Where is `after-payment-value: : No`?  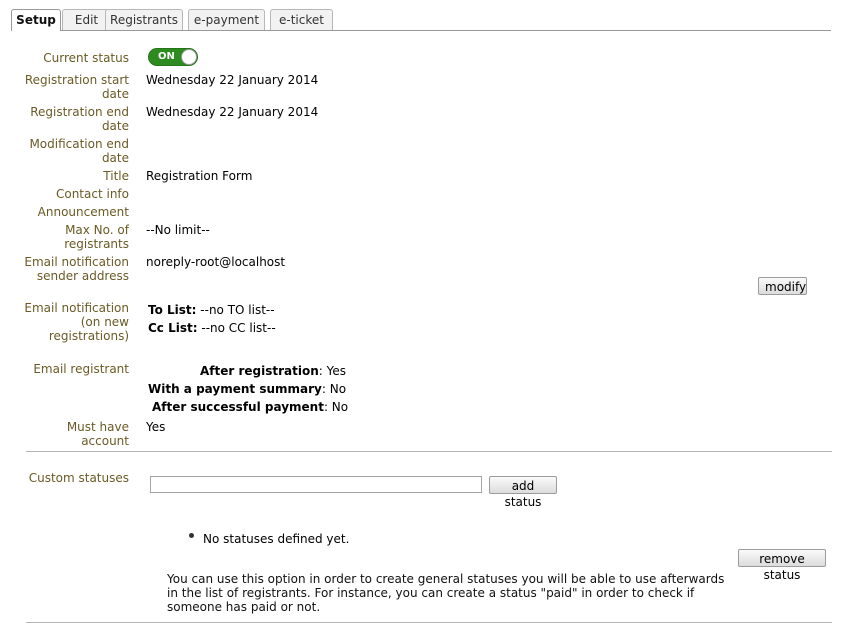 after-payment-value: : No is located at coordinates (336, 407).